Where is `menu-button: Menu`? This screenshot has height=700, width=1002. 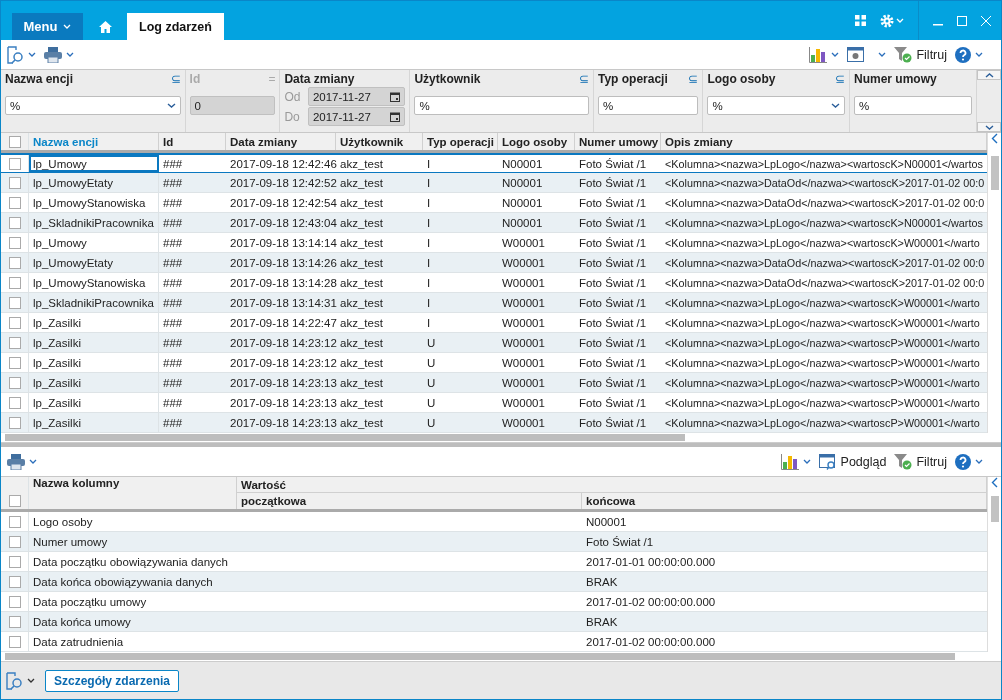 menu-button: Menu is located at coordinates (47, 26).